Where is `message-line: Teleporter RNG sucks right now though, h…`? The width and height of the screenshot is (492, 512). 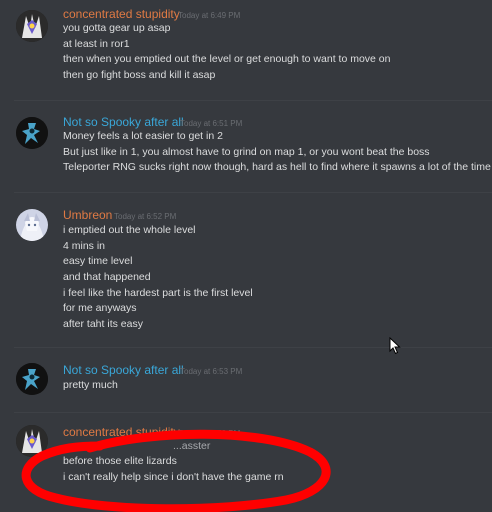 message-line: Teleporter RNG sucks right now though, h… is located at coordinates (277, 167).